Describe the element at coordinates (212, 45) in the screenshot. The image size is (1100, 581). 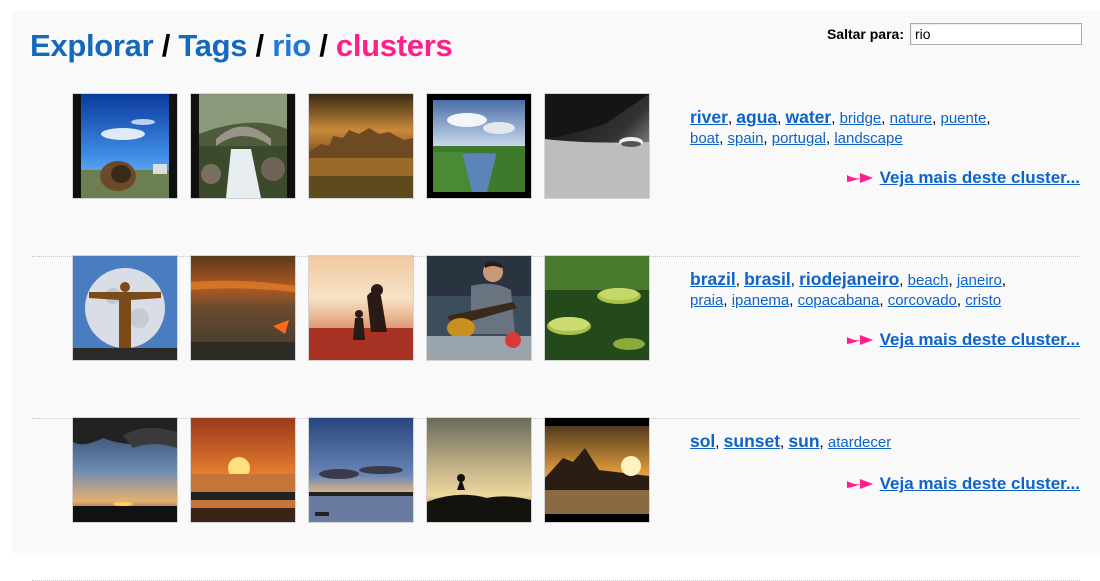
I see `breadcrumb-tags-link: Tags` at that location.